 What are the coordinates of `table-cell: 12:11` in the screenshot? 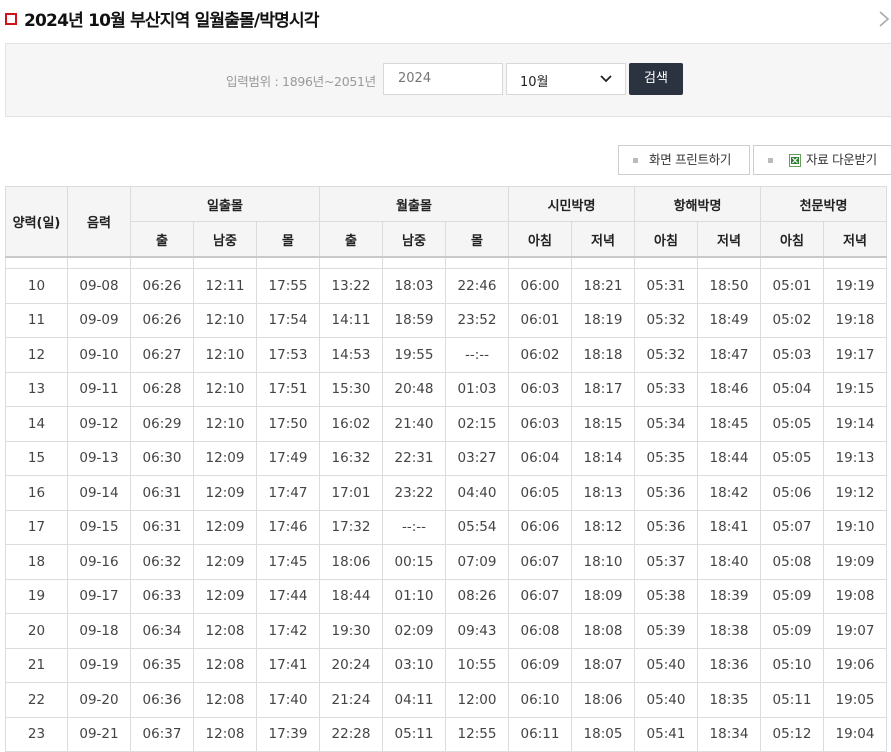 It's located at (225, 286).